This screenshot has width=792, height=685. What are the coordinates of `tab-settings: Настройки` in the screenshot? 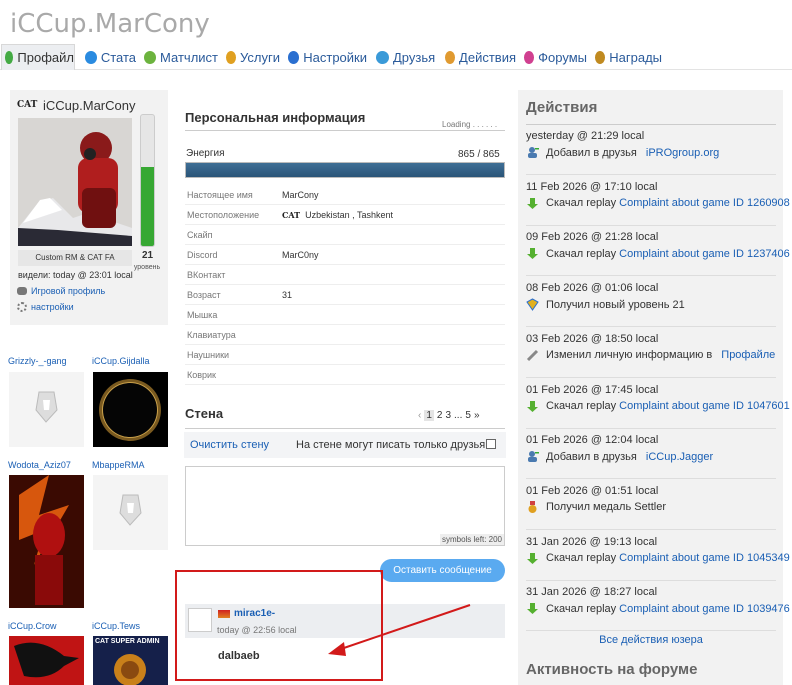 It's located at (326, 57).